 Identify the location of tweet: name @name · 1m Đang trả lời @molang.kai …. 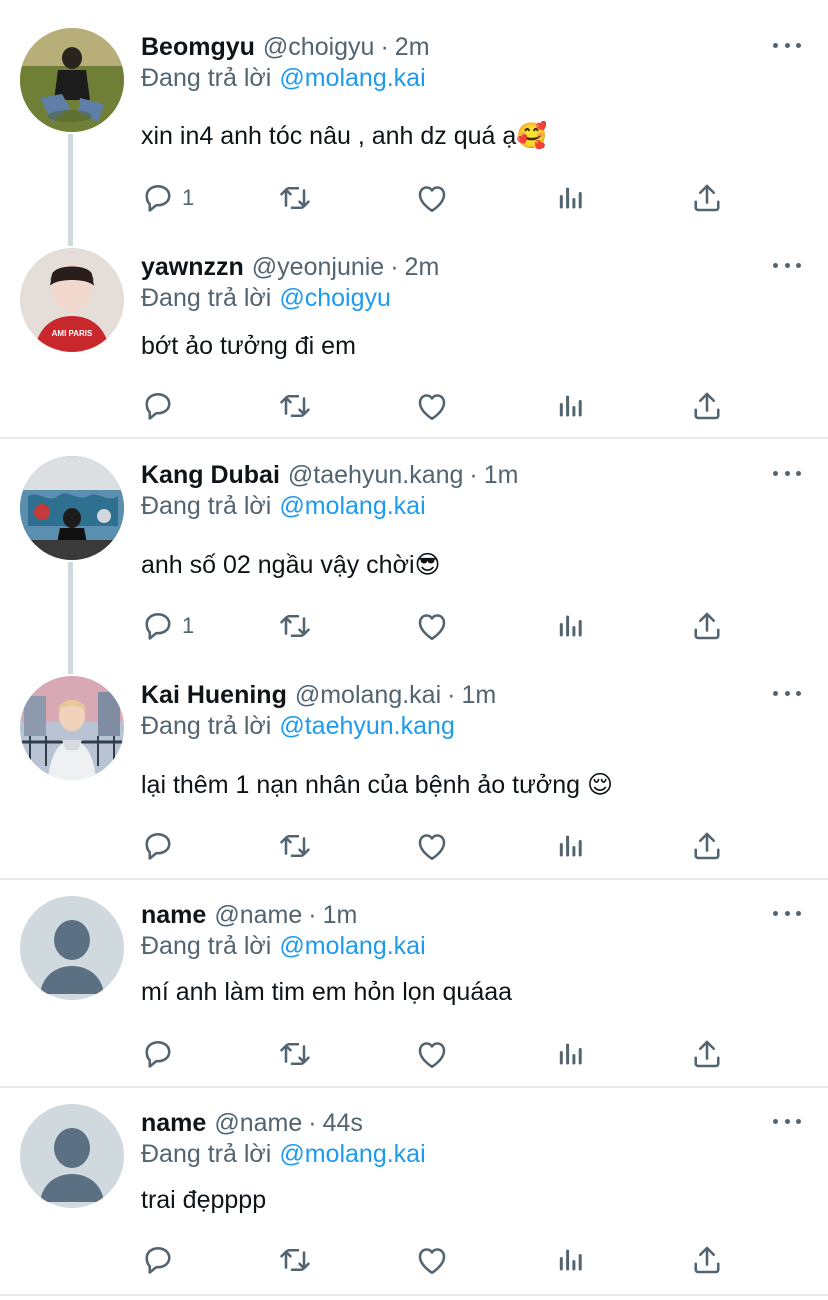
(414, 991).